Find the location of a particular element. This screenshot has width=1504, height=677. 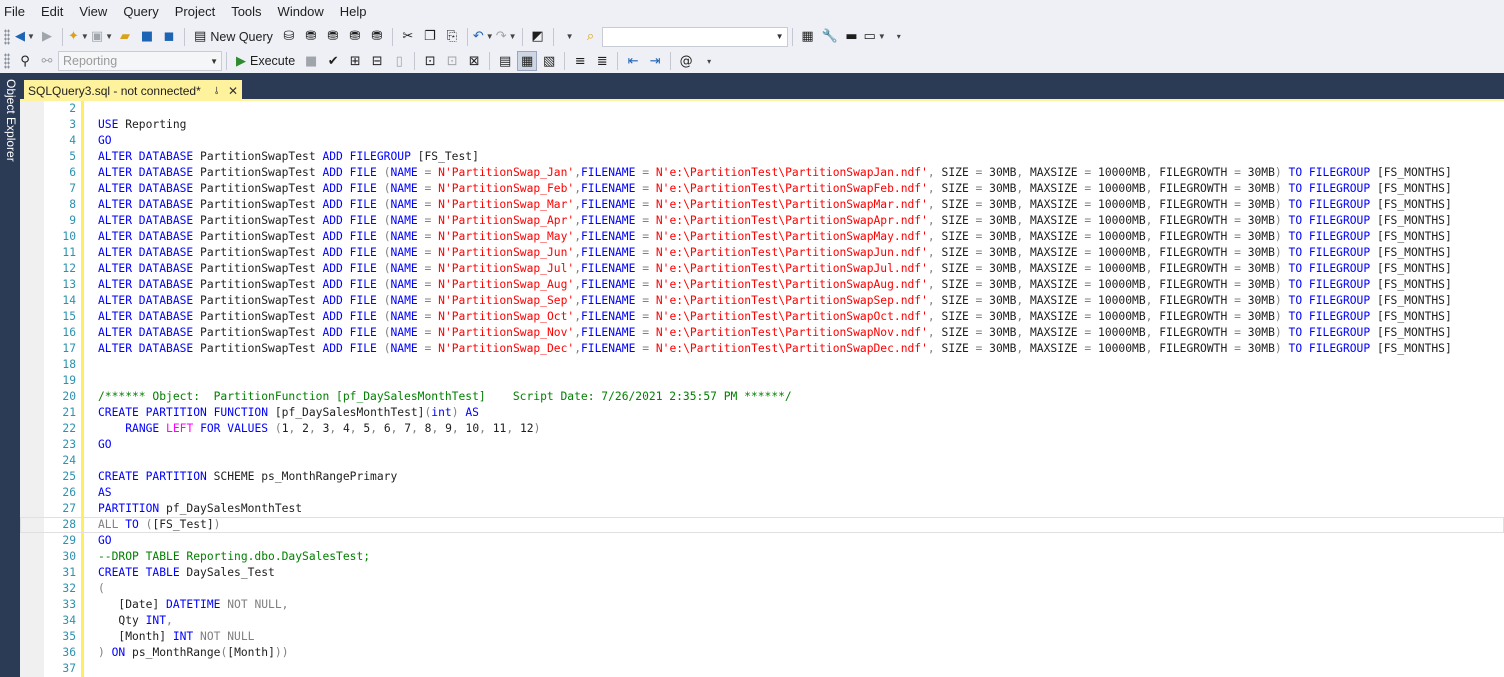

menu-project: Project is located at coordinates (197, 12).